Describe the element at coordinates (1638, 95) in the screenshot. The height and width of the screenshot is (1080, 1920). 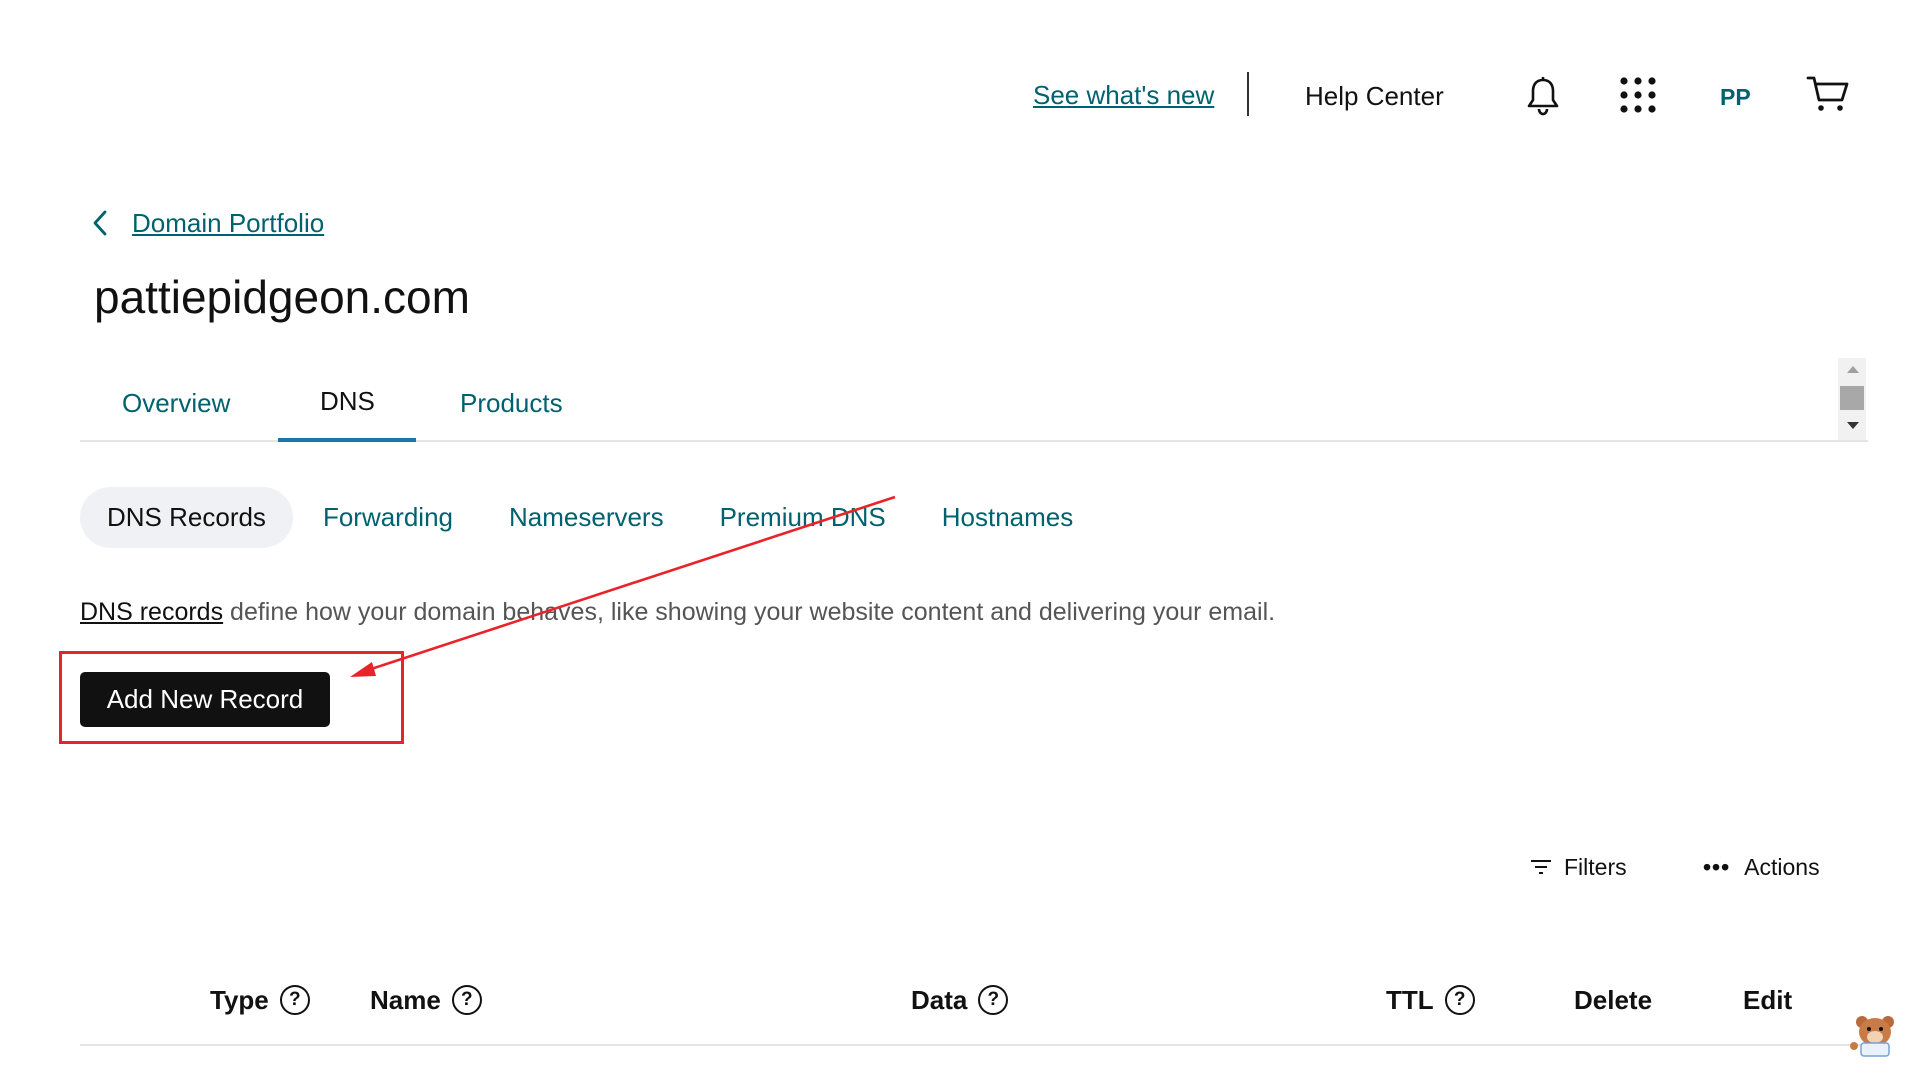
I see `apps-grid-icon` at that location.